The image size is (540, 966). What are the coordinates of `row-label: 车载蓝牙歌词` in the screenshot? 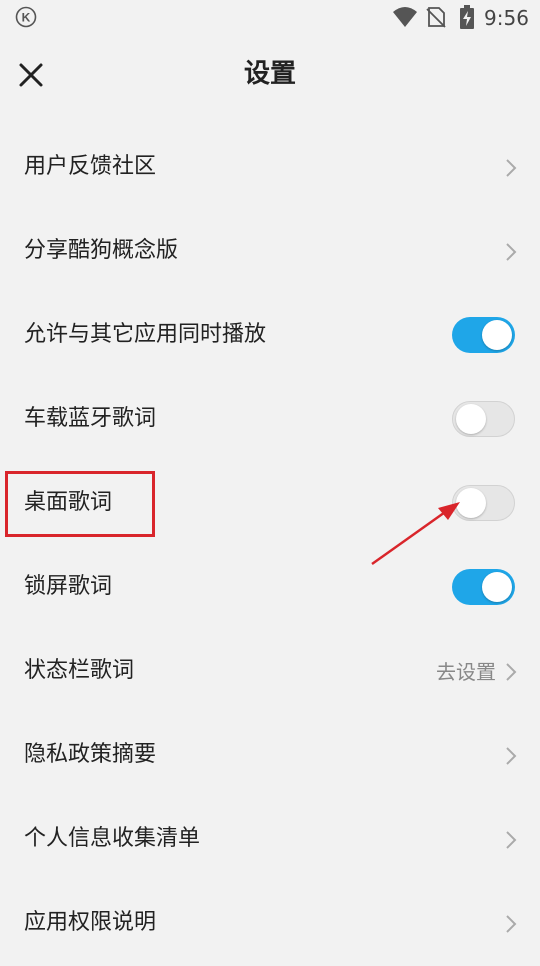 It's located at (90, 418).